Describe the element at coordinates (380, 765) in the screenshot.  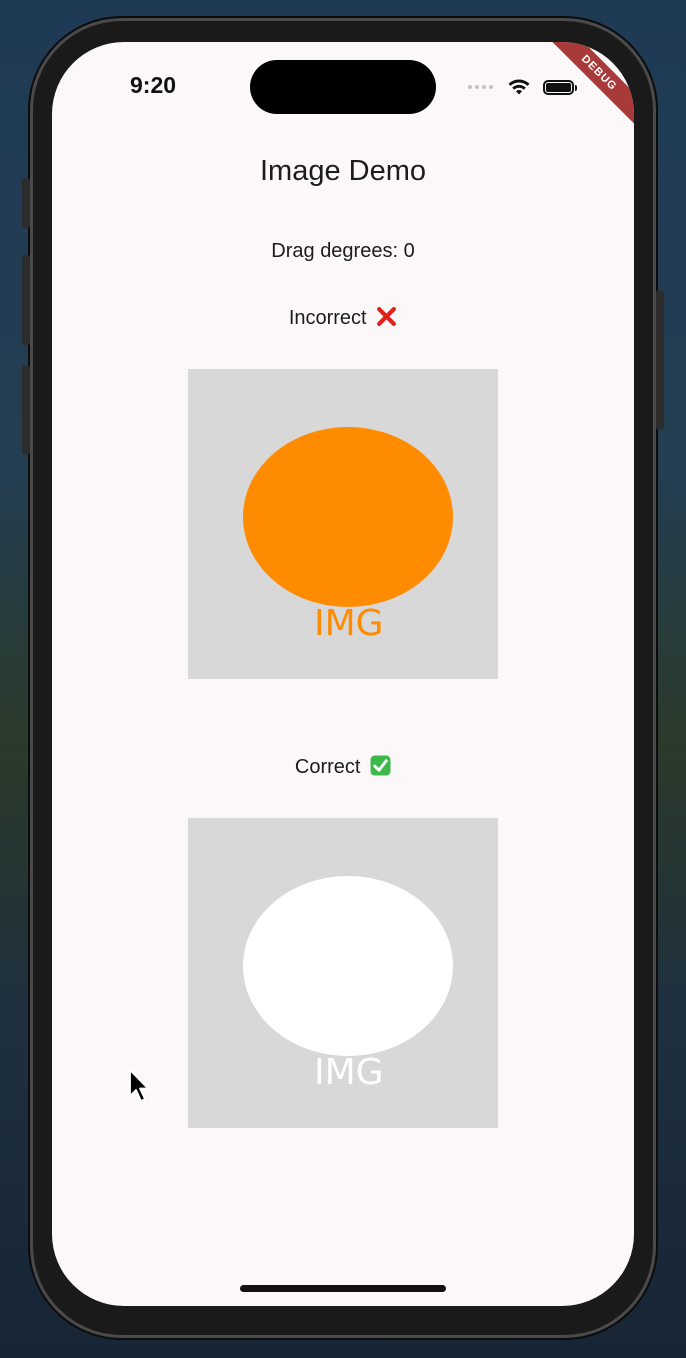
I see `check-mark-button-icon` at that location.